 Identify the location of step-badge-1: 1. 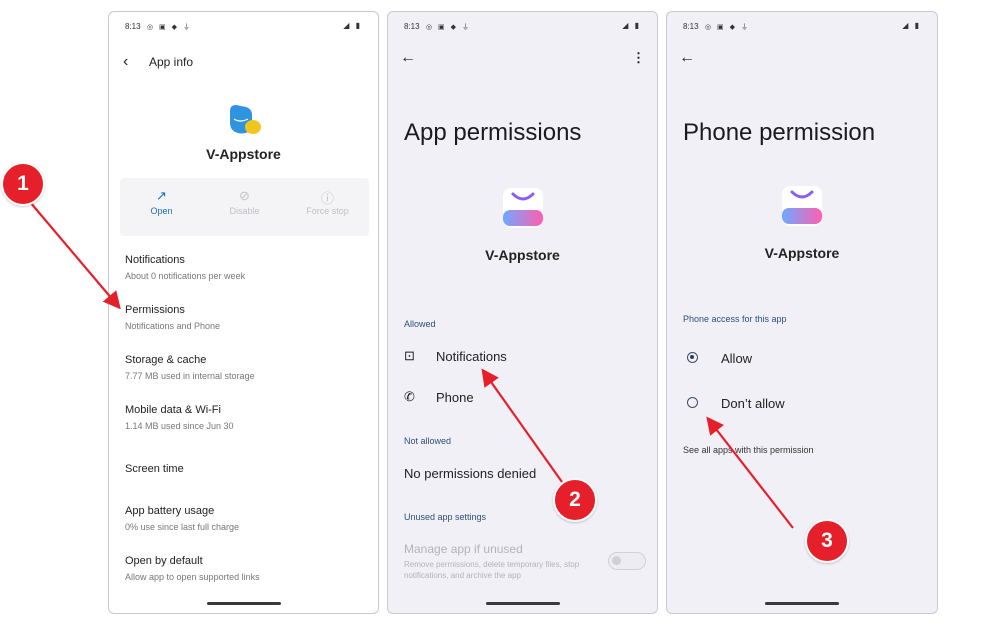
(23, 184).